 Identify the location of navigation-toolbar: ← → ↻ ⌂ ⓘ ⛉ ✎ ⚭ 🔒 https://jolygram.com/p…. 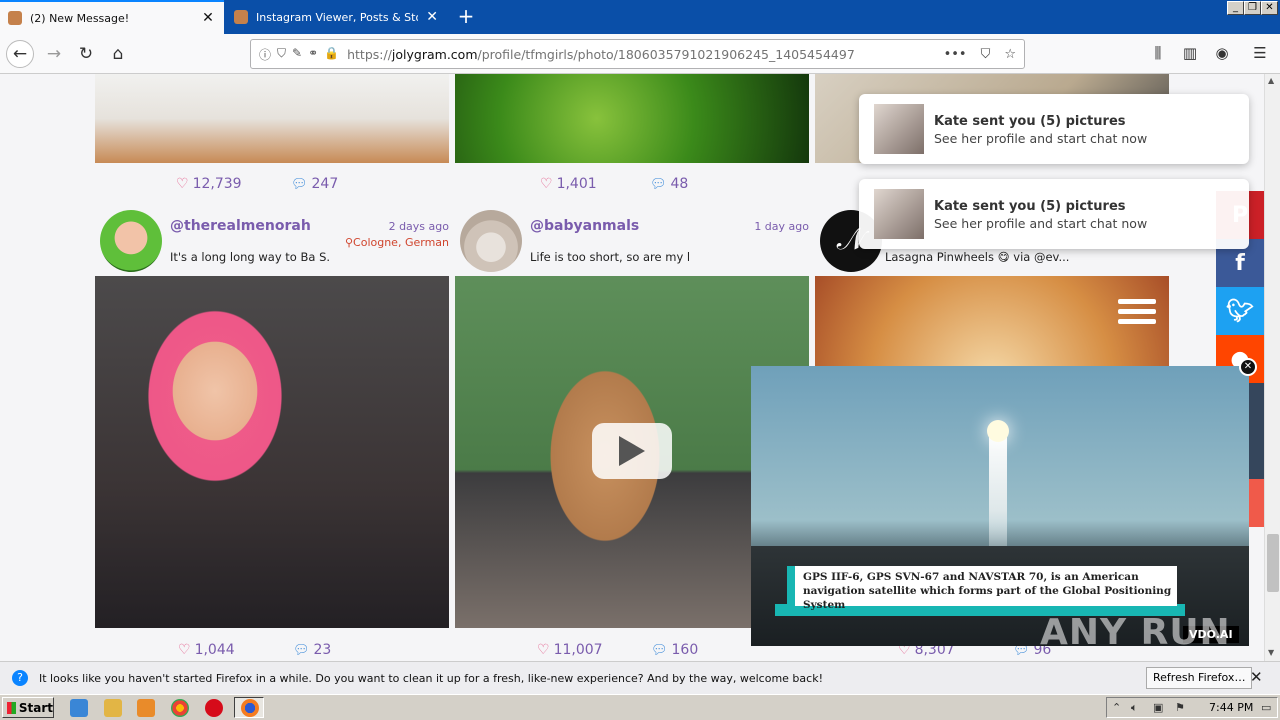
(640, 54).